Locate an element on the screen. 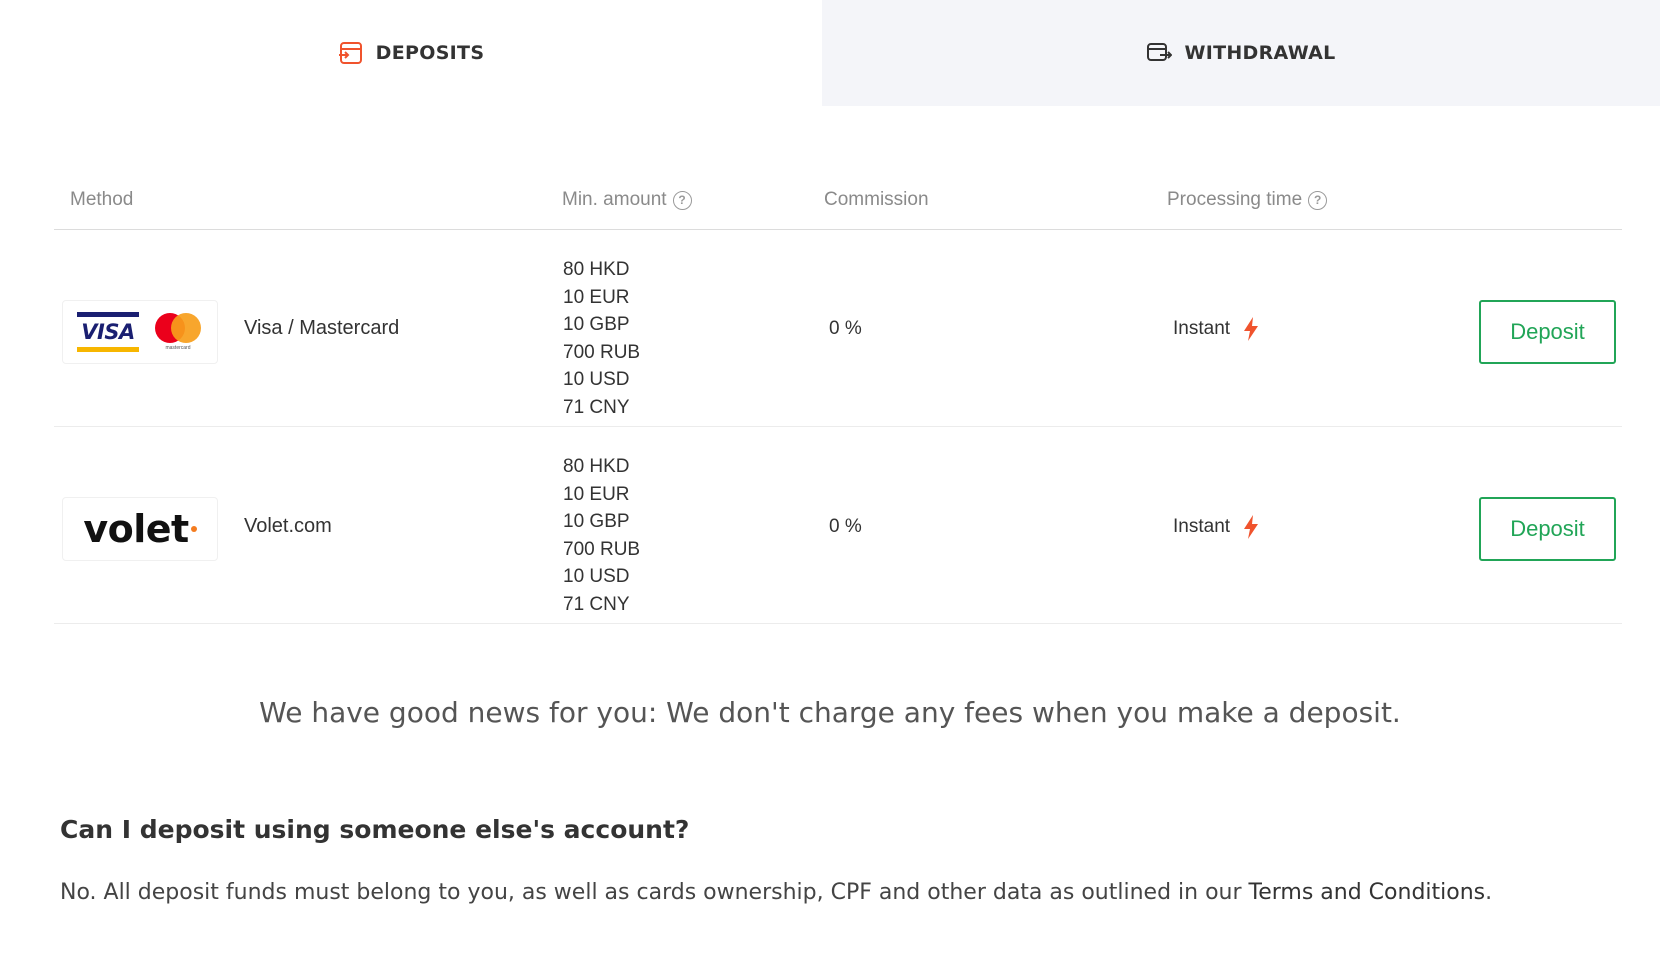 This screenshot has width=1660, height=958. header-method-label: Method is located at coordinates (102, 199).